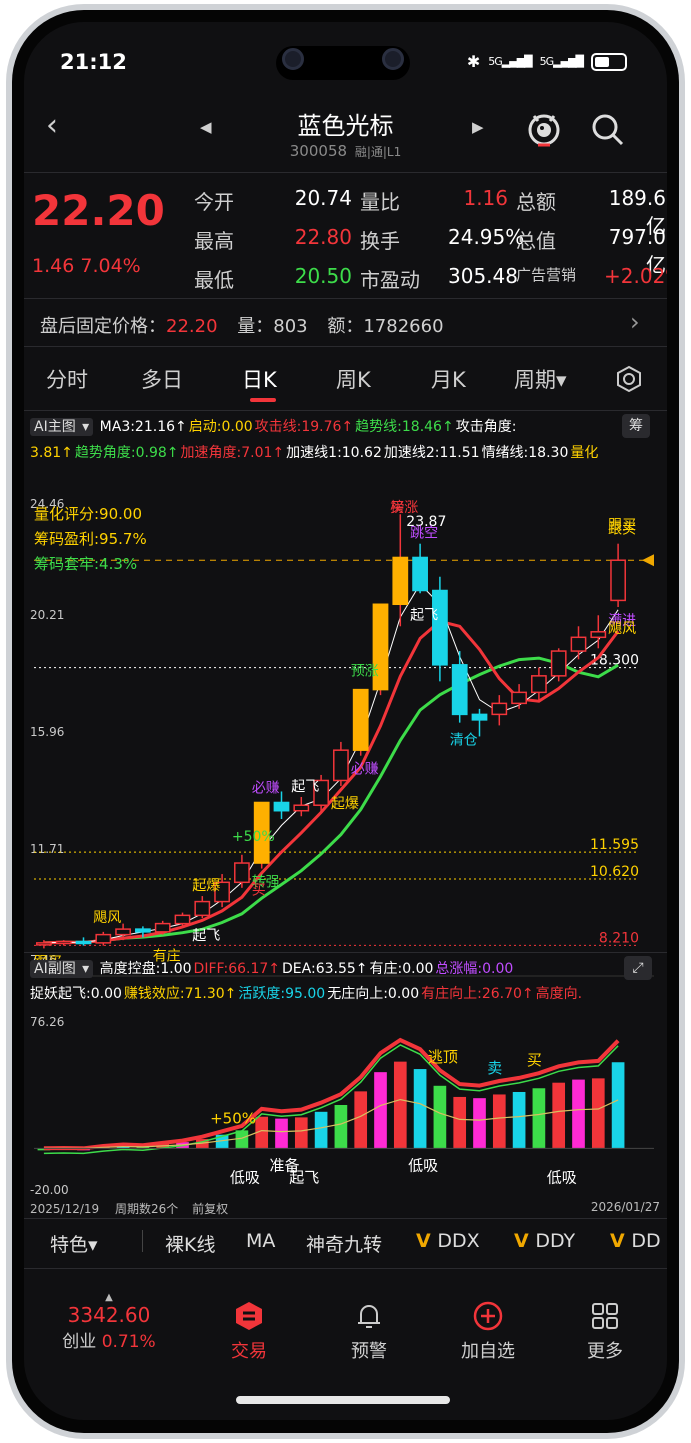  What do you see at coordinates (260, 1241) in the screenshot?
I see `toolbar-item-ma: MA` at bounding box center [260, 1241].